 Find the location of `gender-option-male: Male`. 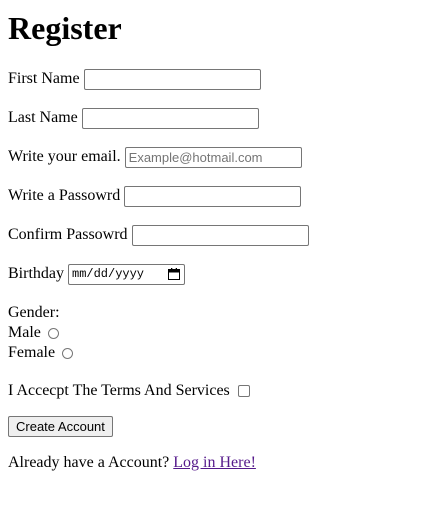

gender-option-male: Male is located at coordinates (227, 333).